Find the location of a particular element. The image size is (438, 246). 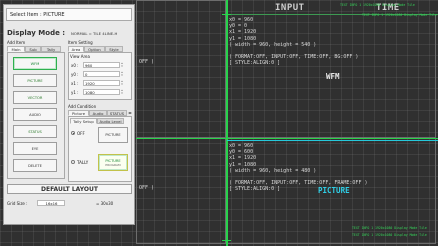

info-text-top-2: TEXT INFO 1 1920x1080 Display Mode Tile is located at coordinates (399, 15).